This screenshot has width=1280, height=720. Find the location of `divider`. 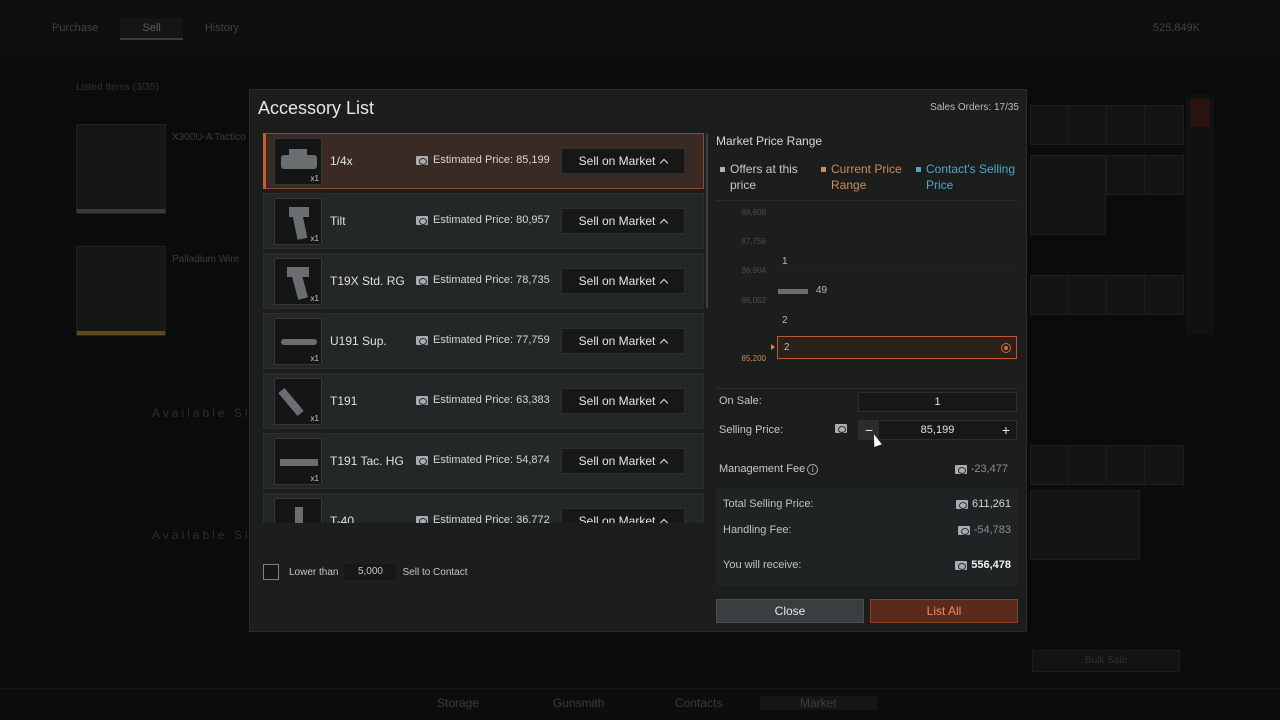

divider is located at coordinates (867, 388).